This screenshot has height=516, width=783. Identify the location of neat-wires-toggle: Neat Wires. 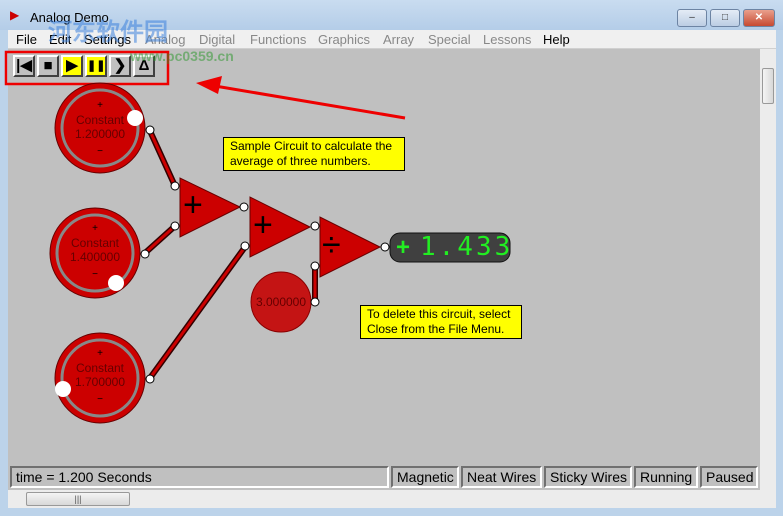
(501, 477).